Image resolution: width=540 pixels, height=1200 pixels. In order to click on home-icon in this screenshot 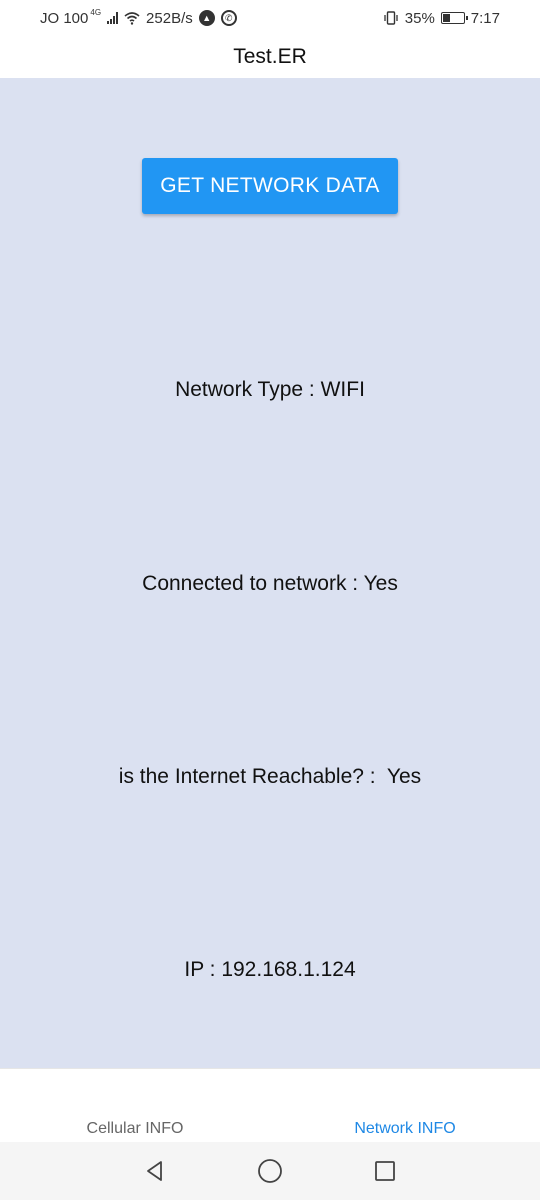, I will do `click(270, 1171)`.